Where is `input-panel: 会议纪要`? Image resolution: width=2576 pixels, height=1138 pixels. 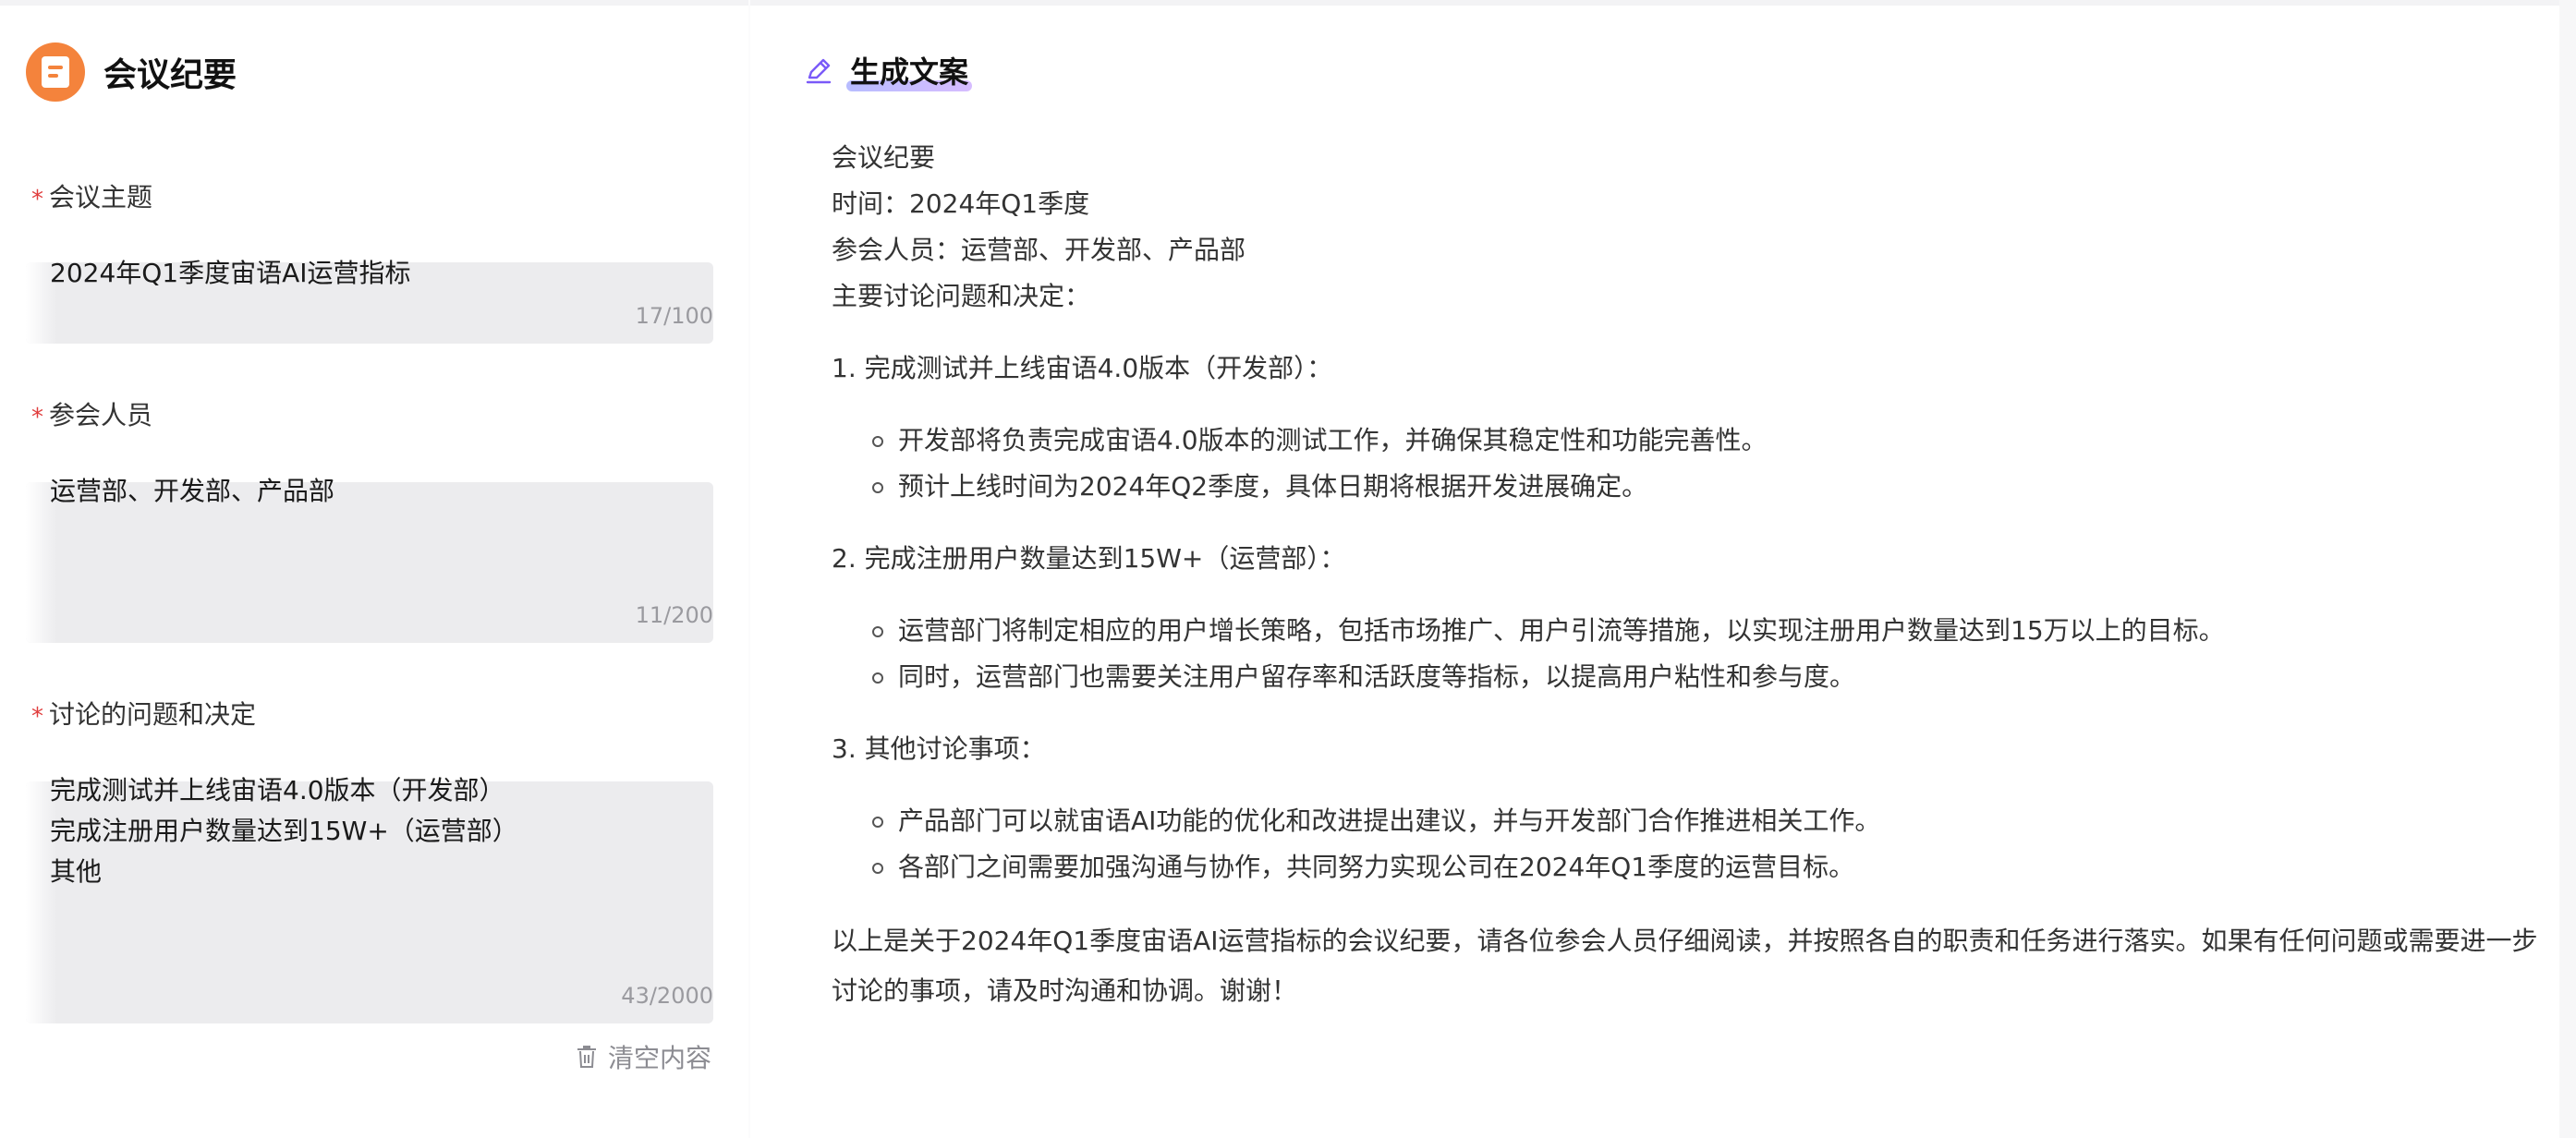 input-panel: 会议纪要 is located at coordinates (369, 72).